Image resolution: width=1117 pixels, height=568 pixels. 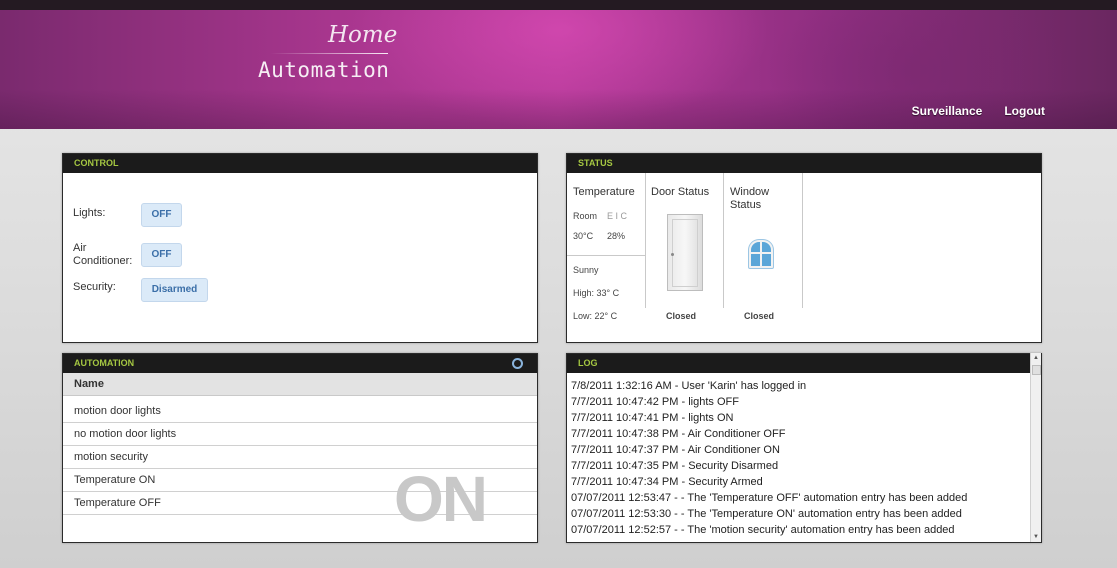 What do you see at coordinates (300, 411) in the screenshot?
I see `automation-row: motion door lights` at bounding box center [300, 411].